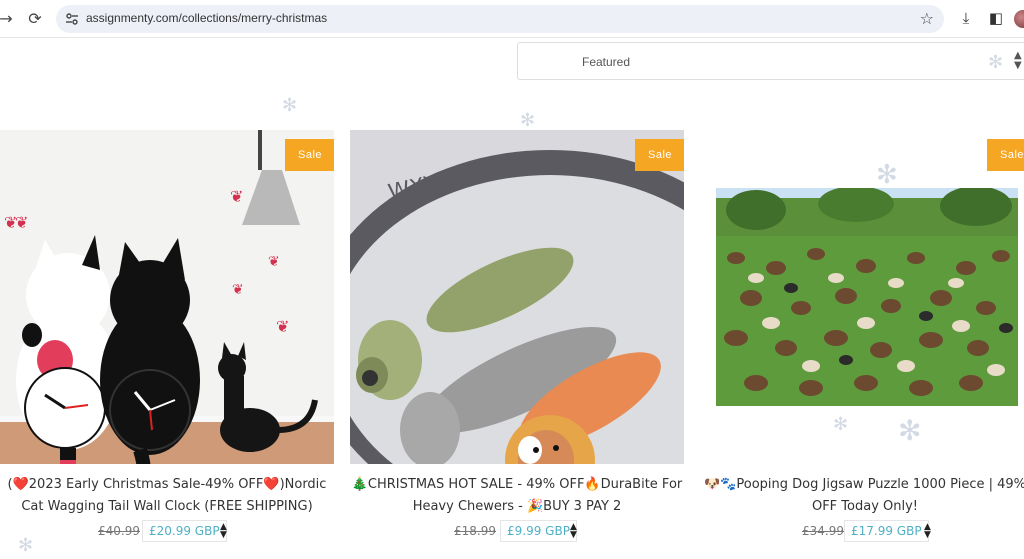  I want to click on sale-price: £20.99 GBP, so click(184, 531).